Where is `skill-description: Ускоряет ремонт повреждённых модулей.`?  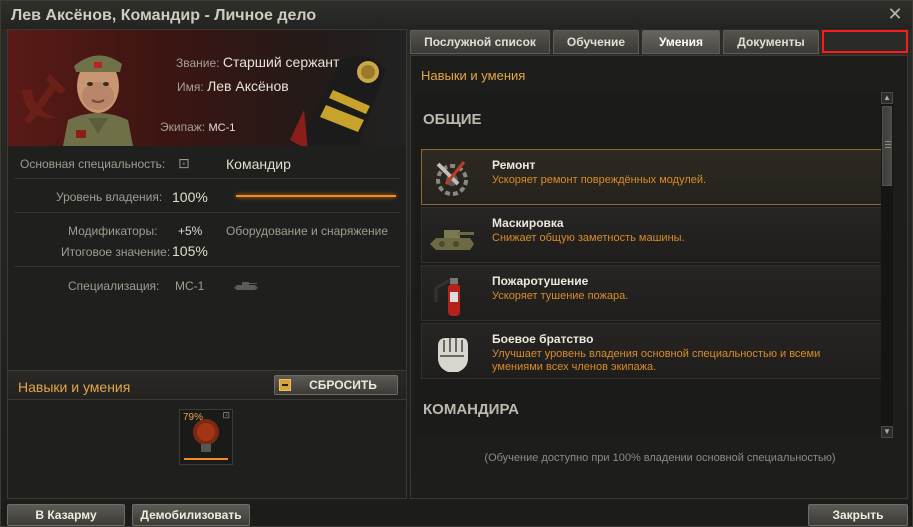 skill-description: Ускоряет ремонт повреждённых модулей. is located at coordinates (599, 180).